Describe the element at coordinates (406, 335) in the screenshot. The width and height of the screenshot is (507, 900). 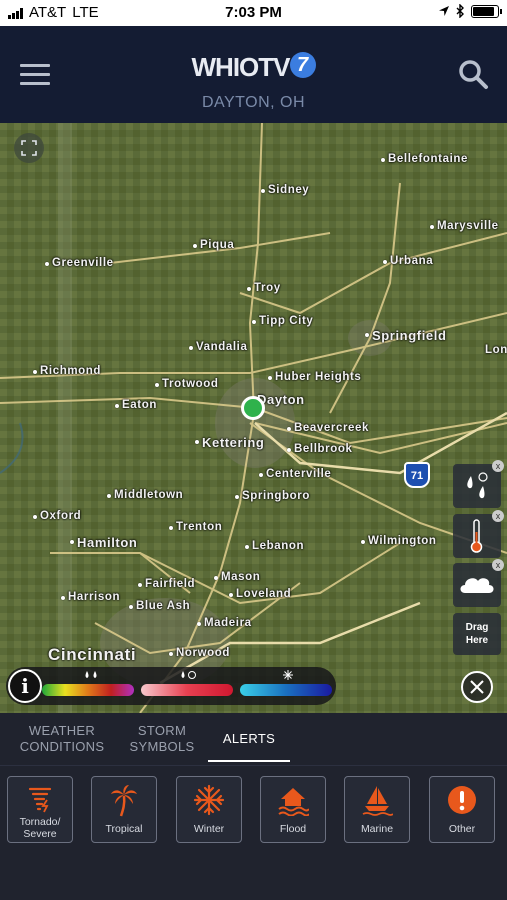
I see `city-label: Springfield` at that location.